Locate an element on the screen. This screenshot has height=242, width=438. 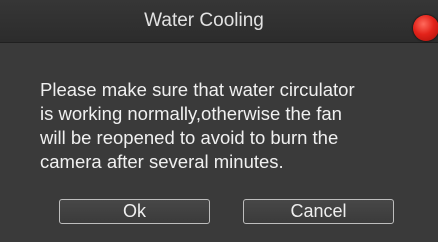
ok-button: Ok is located at coordinates (134, 211).